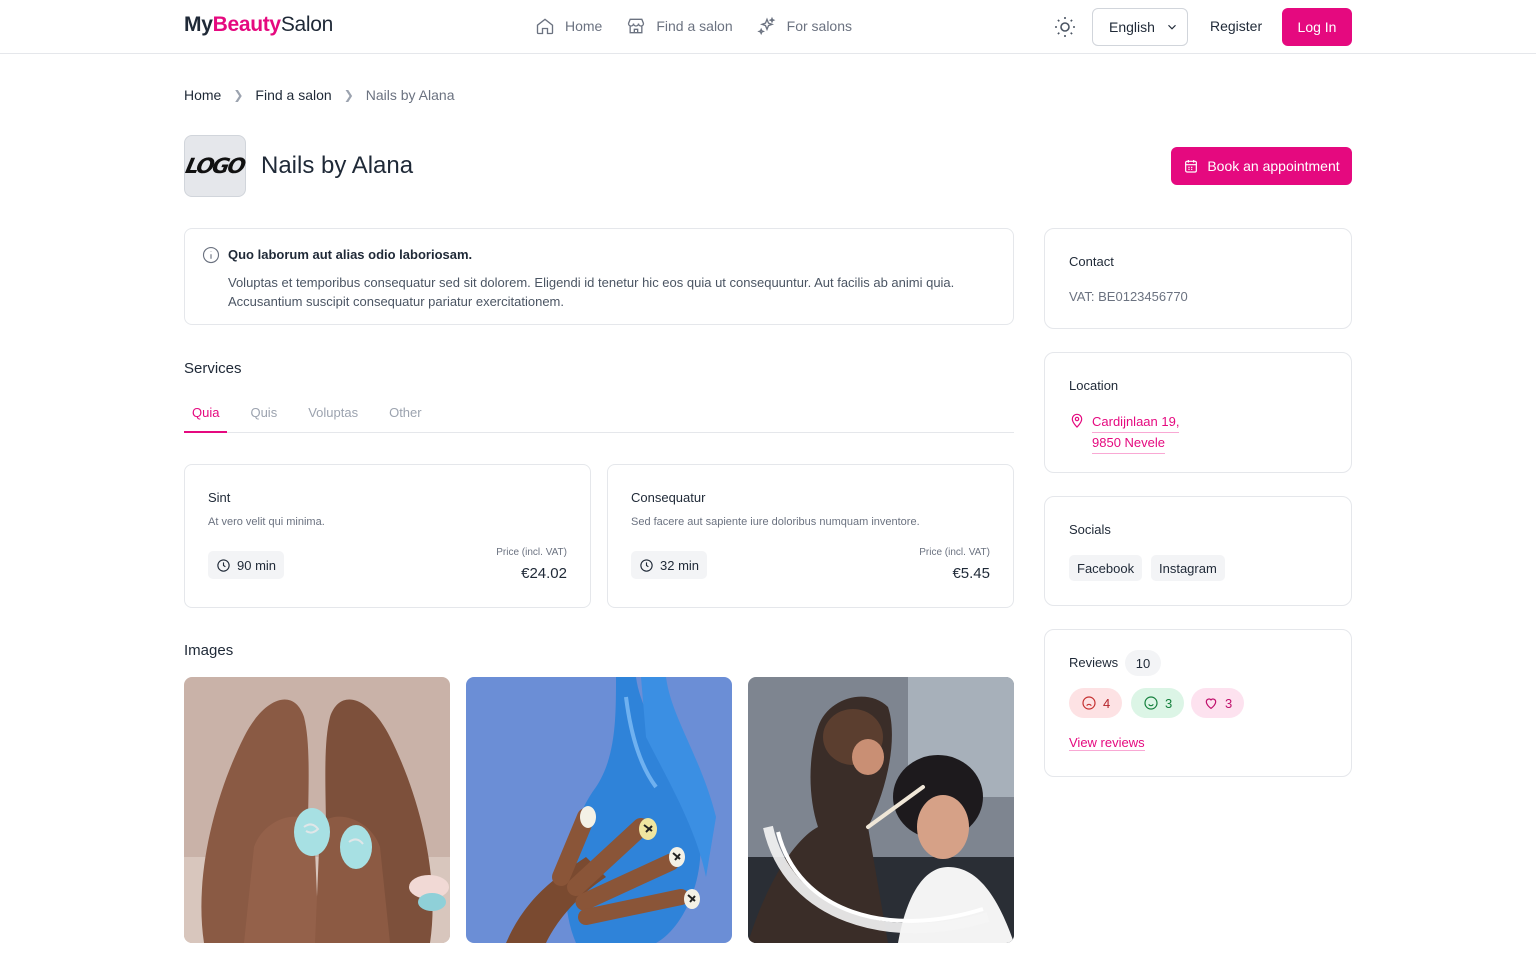 Image resolution: width=1536 pixels, height=960 pixels. What do you see at coordinates (213, 368) in the screenshot?
I see `services-heading: Services` at bounding box center [213, 368].